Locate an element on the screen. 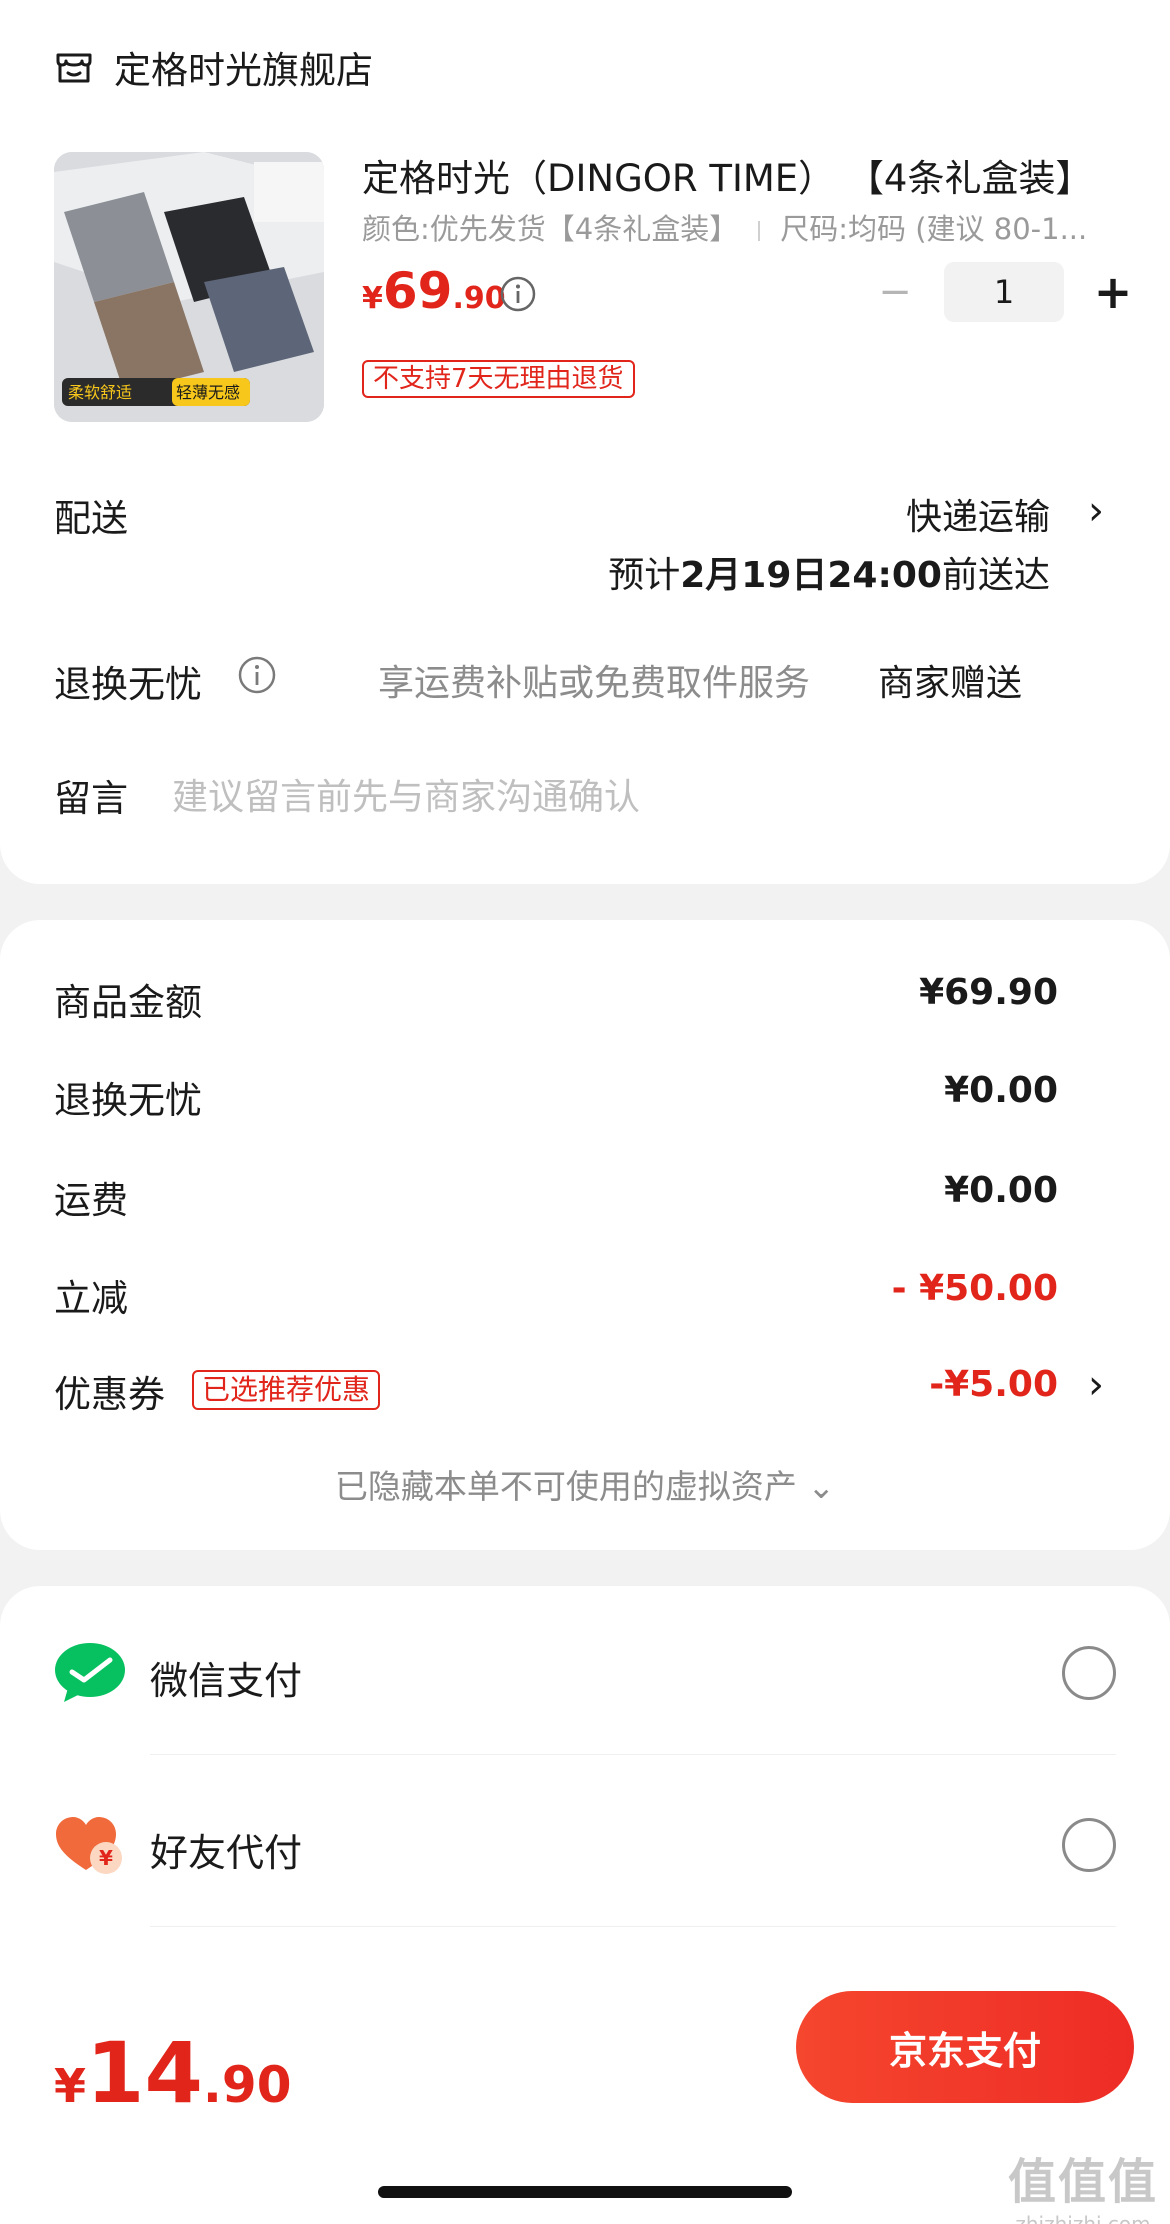 The height and width of the screenshot is (2224, 1170). watermark-url: zhizhizhi.com is located at coordinates (1083, 2218).